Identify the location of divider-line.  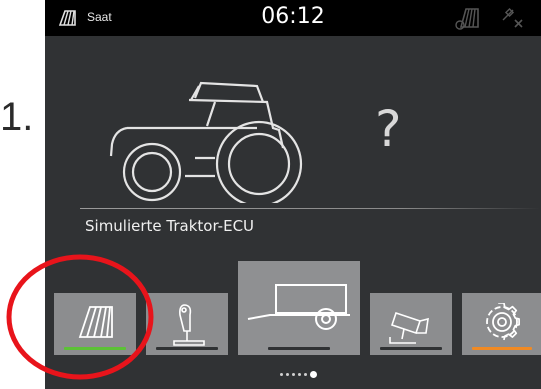
(310, 208).